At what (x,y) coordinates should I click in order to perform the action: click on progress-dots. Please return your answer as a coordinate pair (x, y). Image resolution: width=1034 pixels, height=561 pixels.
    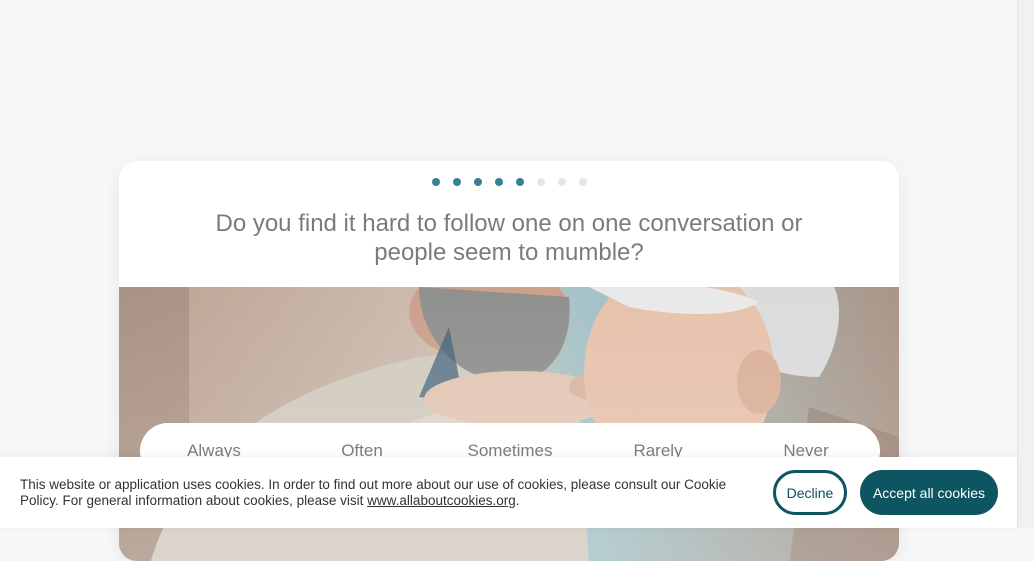
    Looking at the image, I should click on (509, 182).